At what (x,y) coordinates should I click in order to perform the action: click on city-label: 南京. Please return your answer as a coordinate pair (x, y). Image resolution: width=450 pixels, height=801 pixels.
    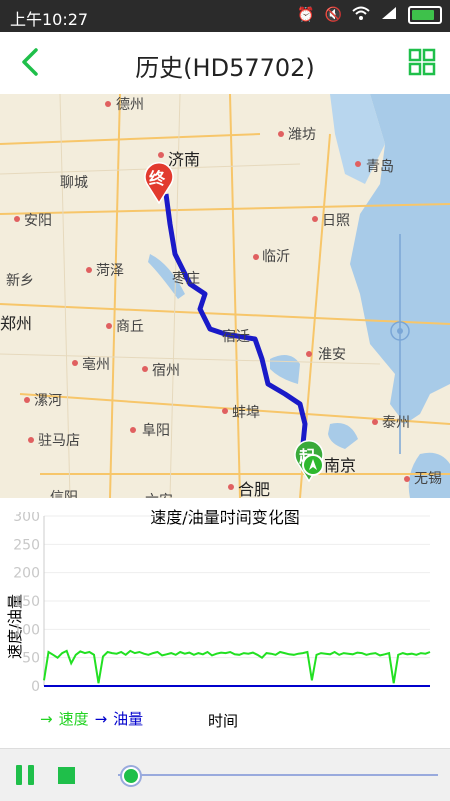
    Looking at the image, I should click on (340, 465).